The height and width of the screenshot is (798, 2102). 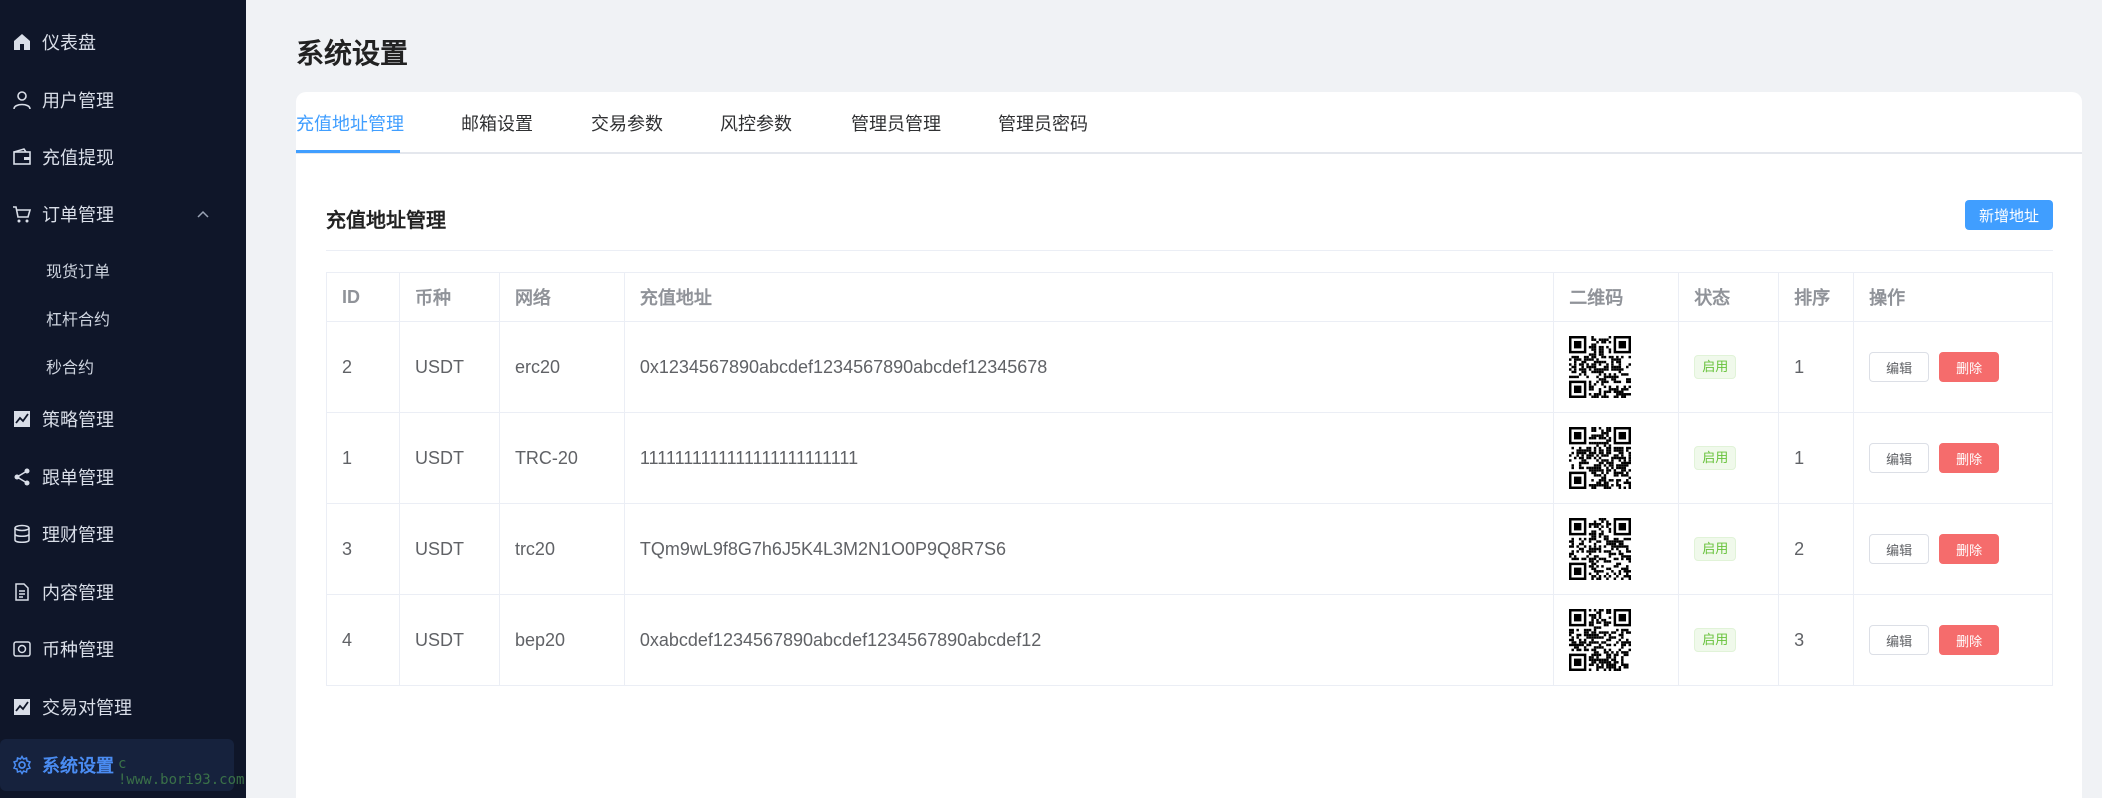 I want to click on sidebar-item-trading-pairs: 交易对管理, so click(x=123, y=707).